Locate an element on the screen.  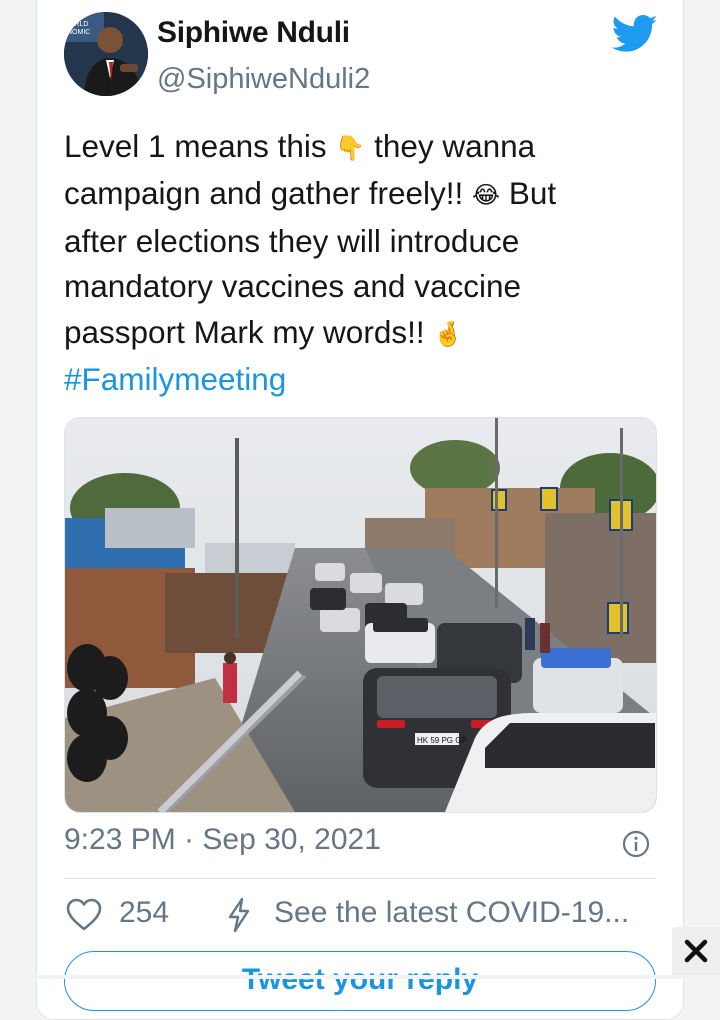
twitter-bird-icon is located at coordinates (635, 34).